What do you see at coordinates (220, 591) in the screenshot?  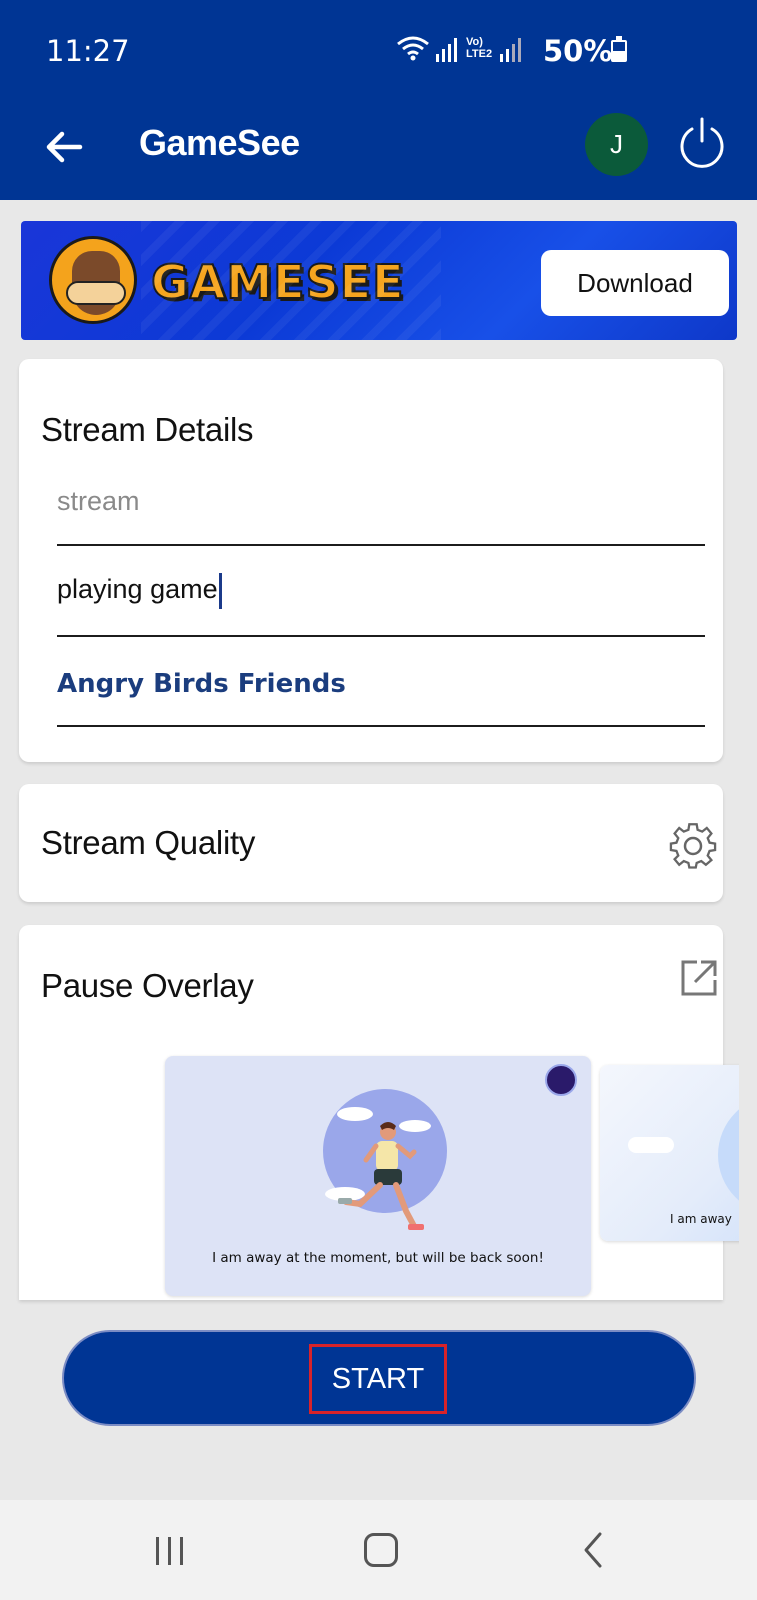 I see `text-cursor` at bounding box center [220, 591].